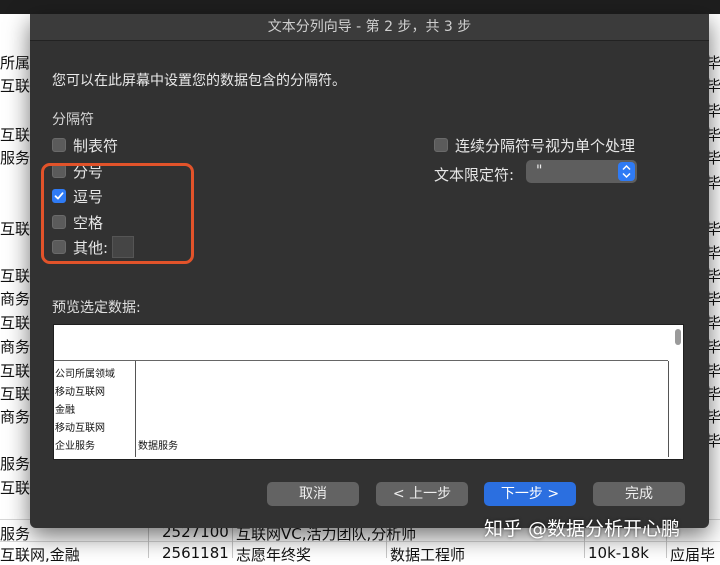  I want to click on text-qualifier-value: ", so click(539, 171).